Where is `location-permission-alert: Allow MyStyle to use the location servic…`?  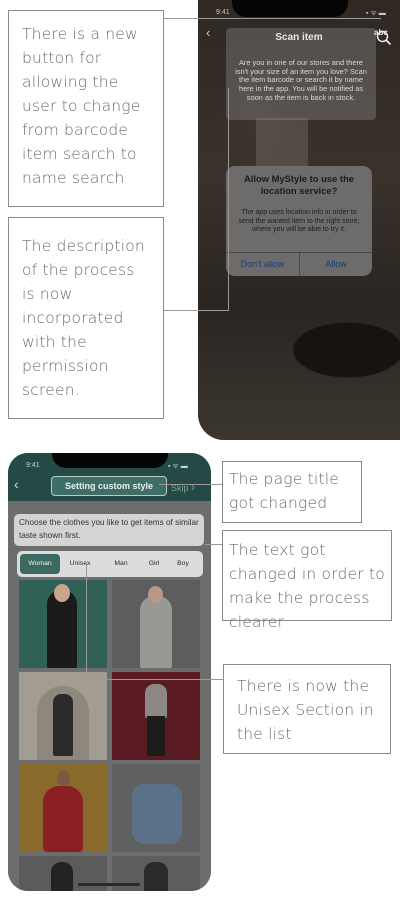
location-permission-alert: Allow MyStyle to use the location servic… is located at coordinates (299, 221).